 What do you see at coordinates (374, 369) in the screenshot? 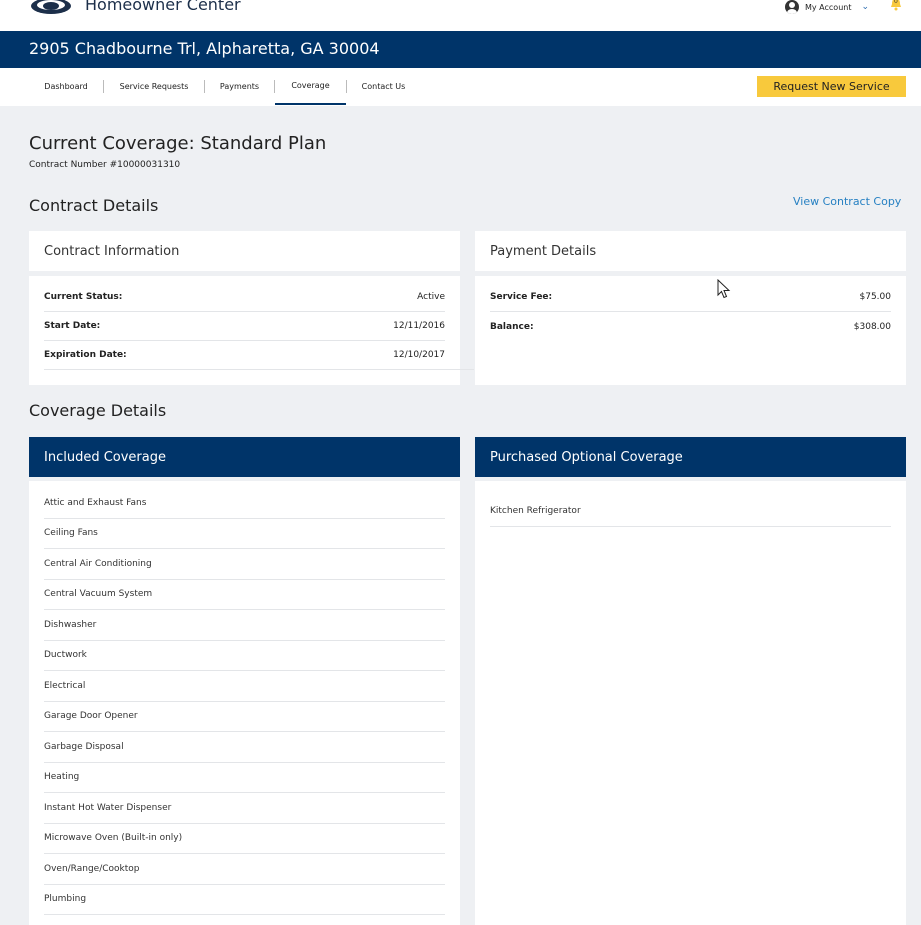
I see `row-divider` at bounding box center [374, 369].